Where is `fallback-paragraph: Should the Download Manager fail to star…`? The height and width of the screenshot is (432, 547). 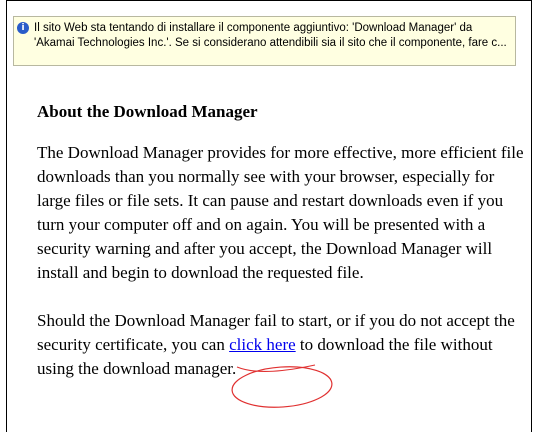 fallback-paragraph: Should the Download Manager fail to star… is located at coordinates (282, 345).